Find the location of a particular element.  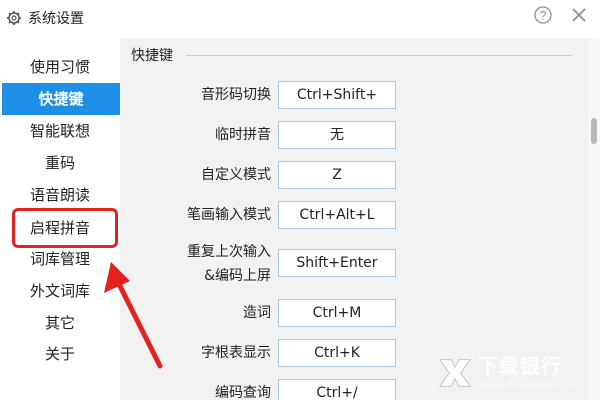

shortcut-key-field: 无 is located at coordinates (337, 135).